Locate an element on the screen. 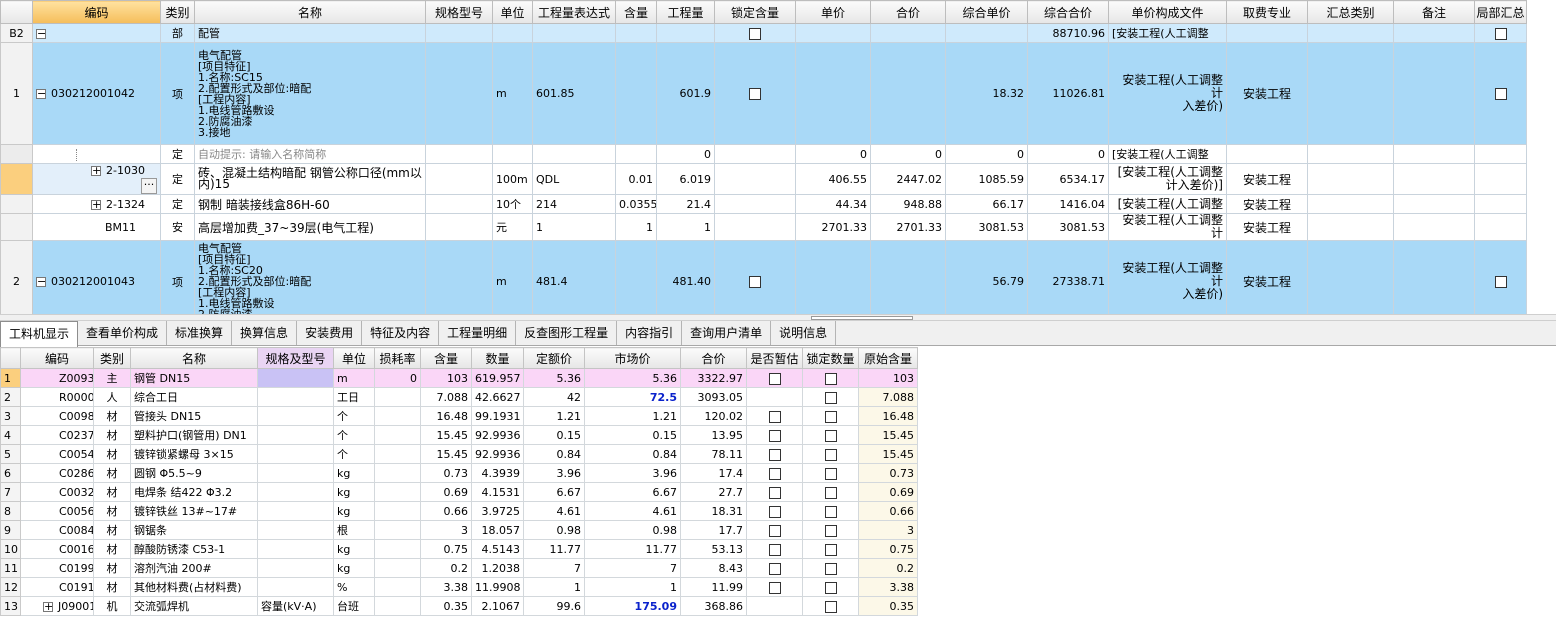 The image size is (1556, 624). name-cell: 配管 is located at coordinates (310, 33).